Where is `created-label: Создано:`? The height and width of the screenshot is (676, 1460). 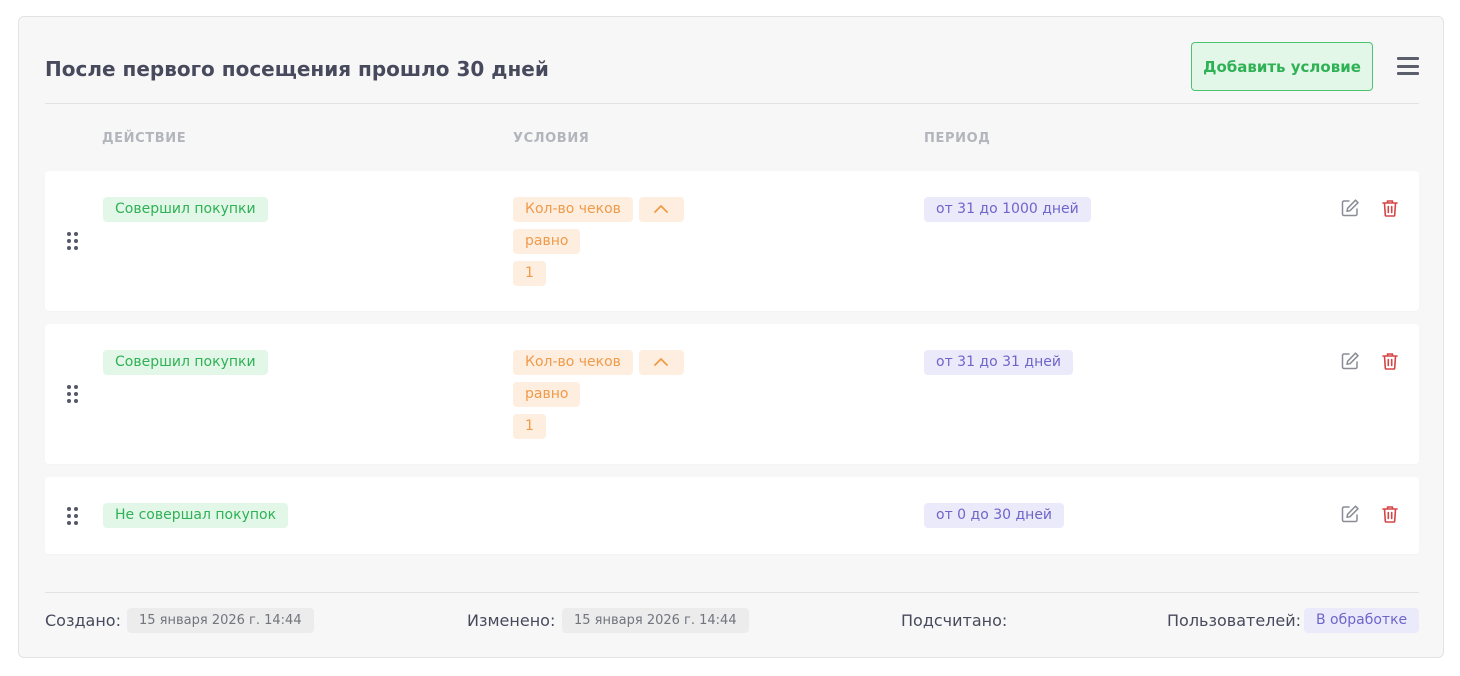
created-label: Создано: is located at coordinates (83, 620).